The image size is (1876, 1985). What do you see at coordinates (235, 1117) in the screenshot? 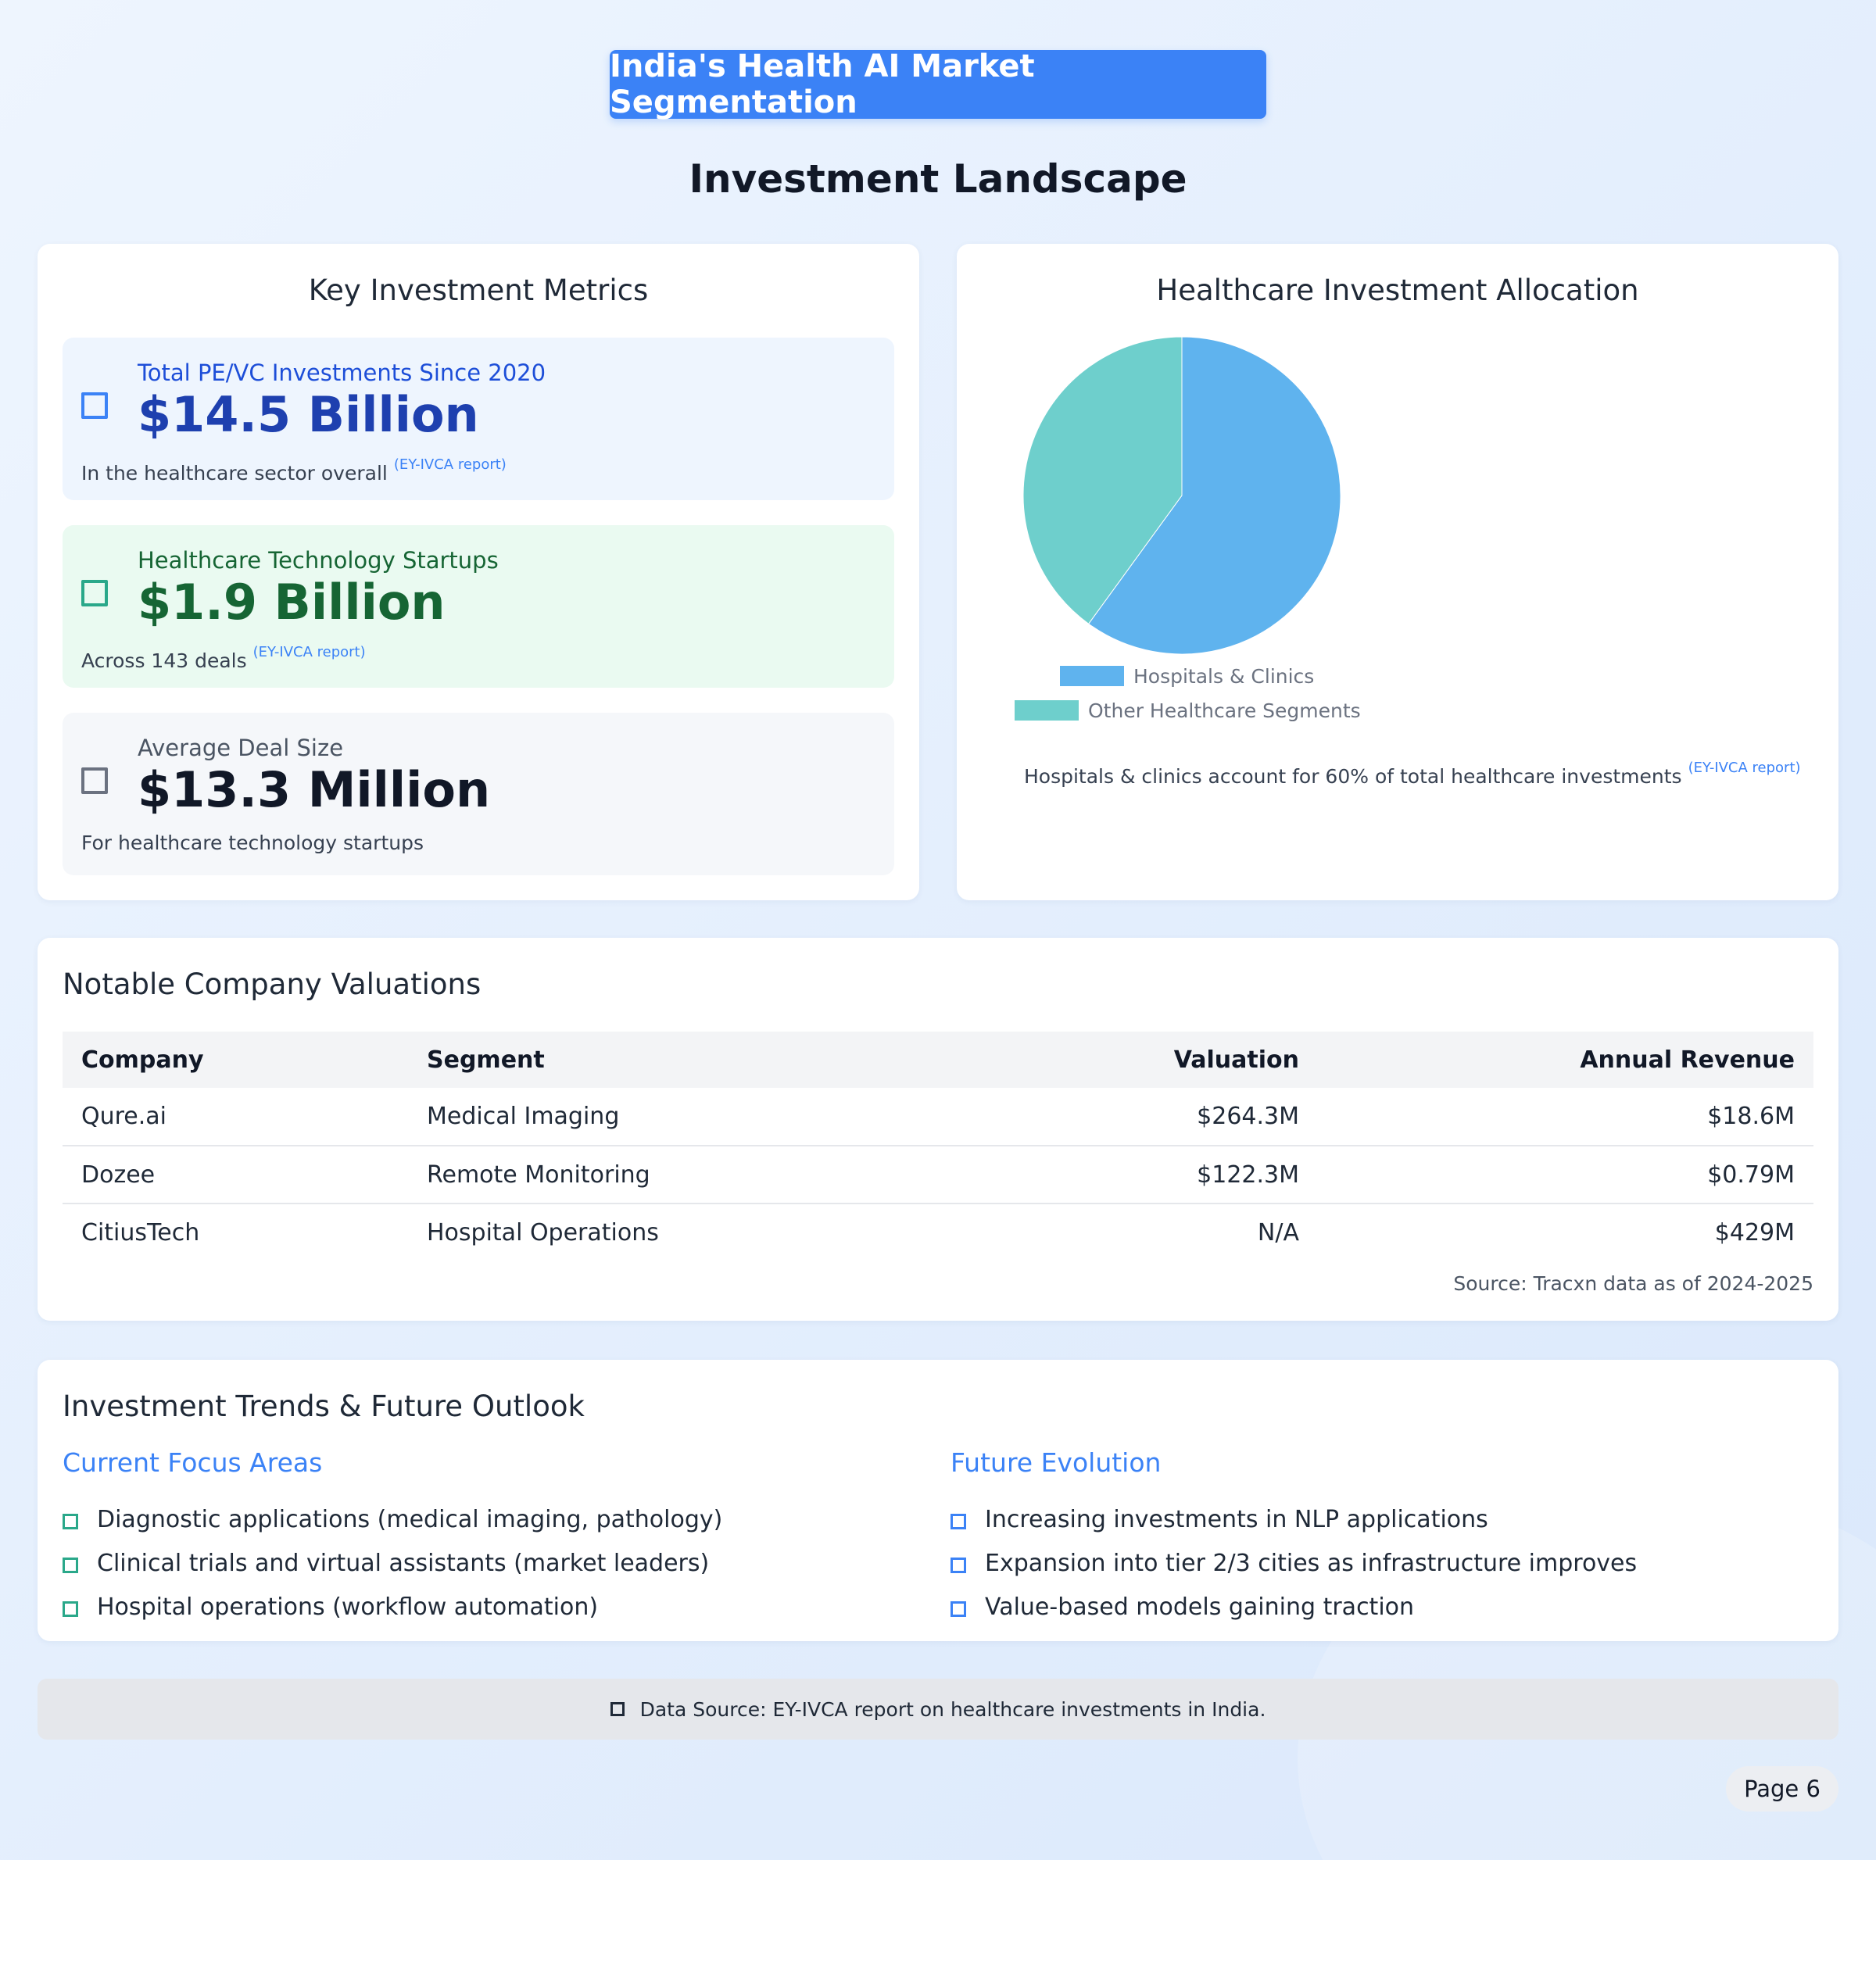
I see `cell-company: Qure.ai` at bounding box center [235, 1117].